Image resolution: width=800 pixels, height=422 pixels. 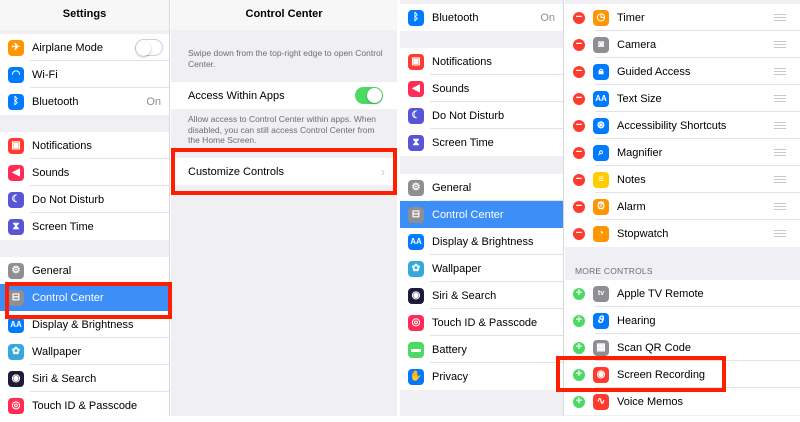 What do you see at coordinates (284, 95) in the screenshot?
I see `access-within-apps-group: Access Within Apps` at bounding box center [284, 95].